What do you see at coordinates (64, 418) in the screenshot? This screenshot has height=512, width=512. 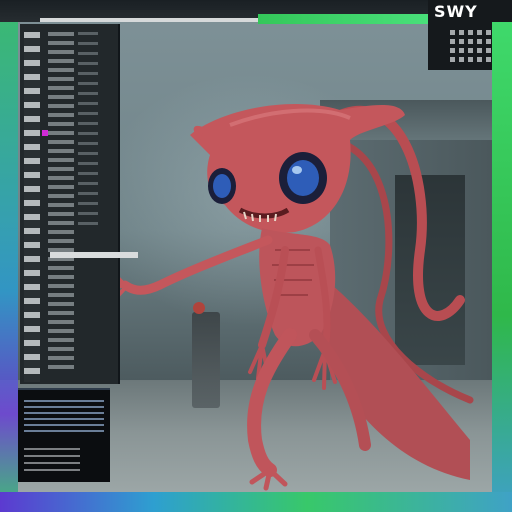 I see `console-output` at bounding box center [64, 418].